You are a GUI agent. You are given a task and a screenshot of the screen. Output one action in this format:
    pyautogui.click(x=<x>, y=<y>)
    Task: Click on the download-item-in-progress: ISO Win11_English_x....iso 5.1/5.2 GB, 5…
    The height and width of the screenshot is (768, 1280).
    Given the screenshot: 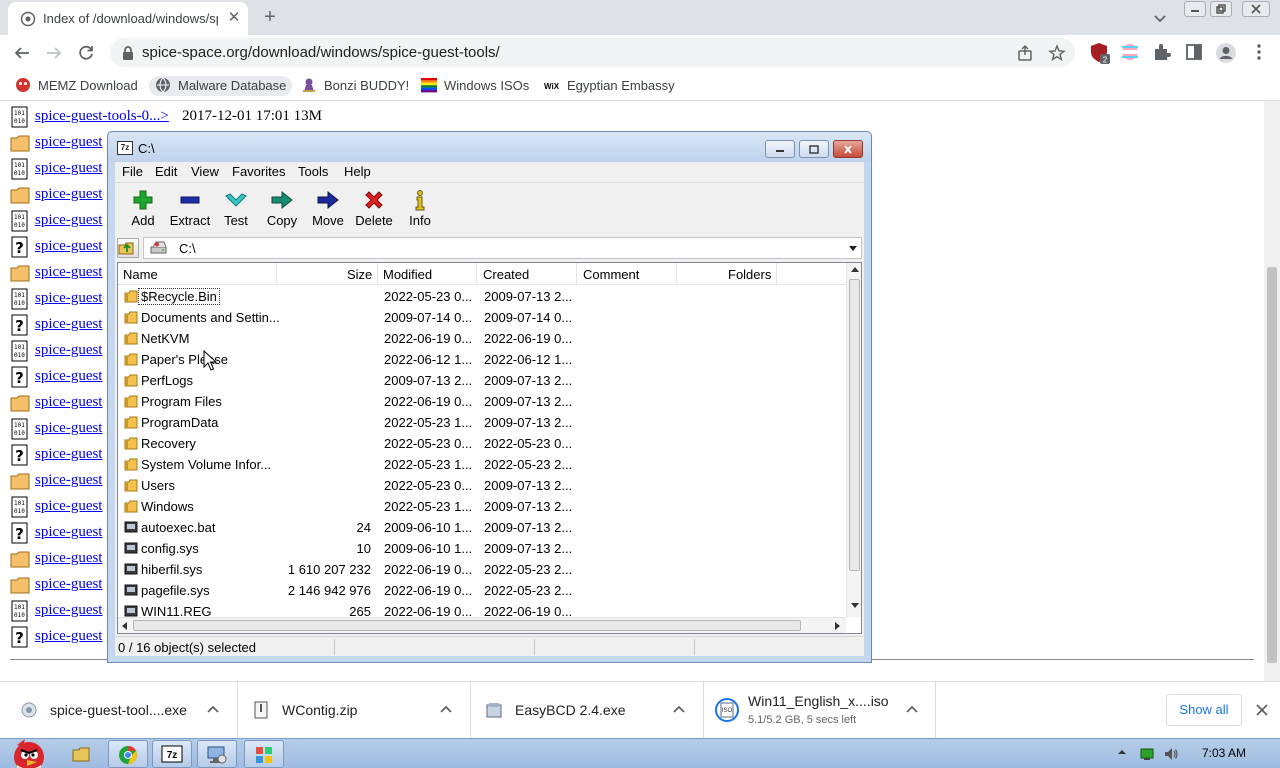 What is the action you would take?
    pyautogui.click(x=820, y=710)
    